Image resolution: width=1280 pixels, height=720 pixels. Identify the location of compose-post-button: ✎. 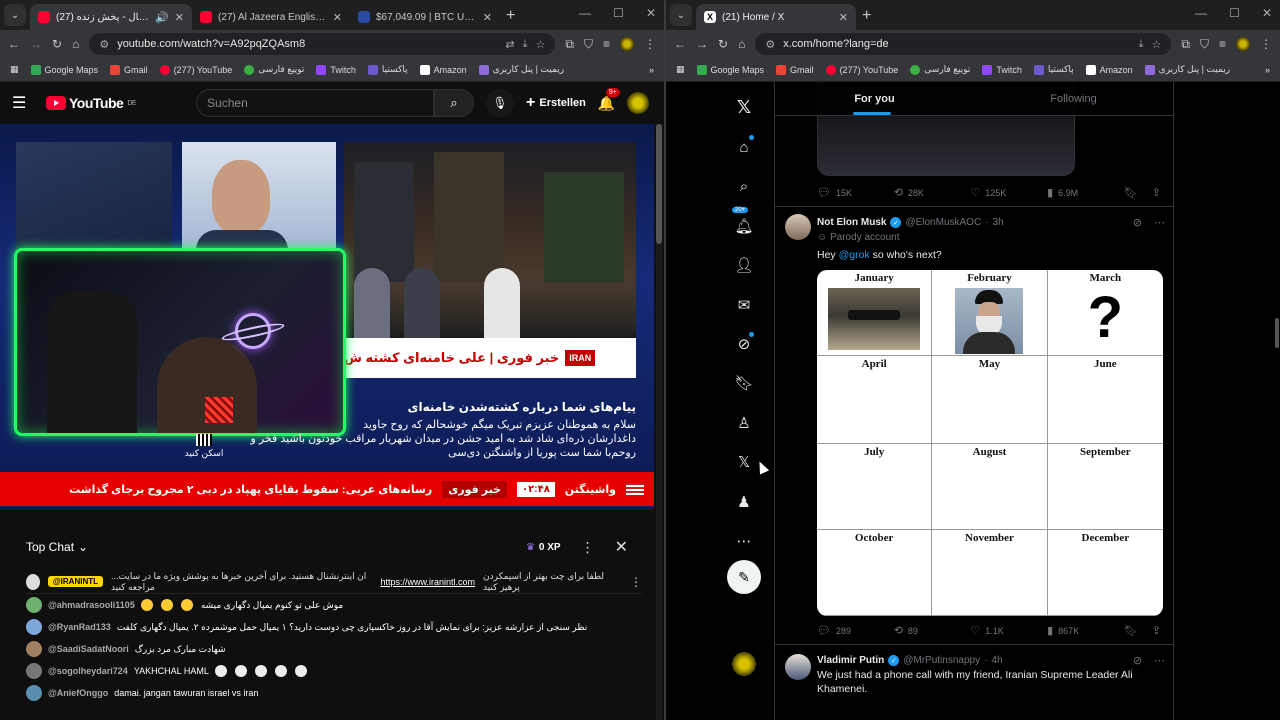
(744, 577).